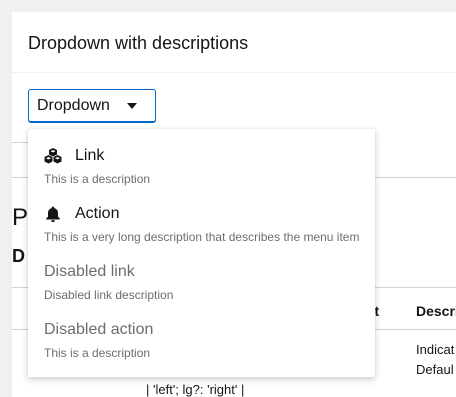 This screenshot has width=456, height=397. What do you see at coordinates (132, 106) in the screenshot?
I see `caret-down-icon` at bounding box center [132, 106].